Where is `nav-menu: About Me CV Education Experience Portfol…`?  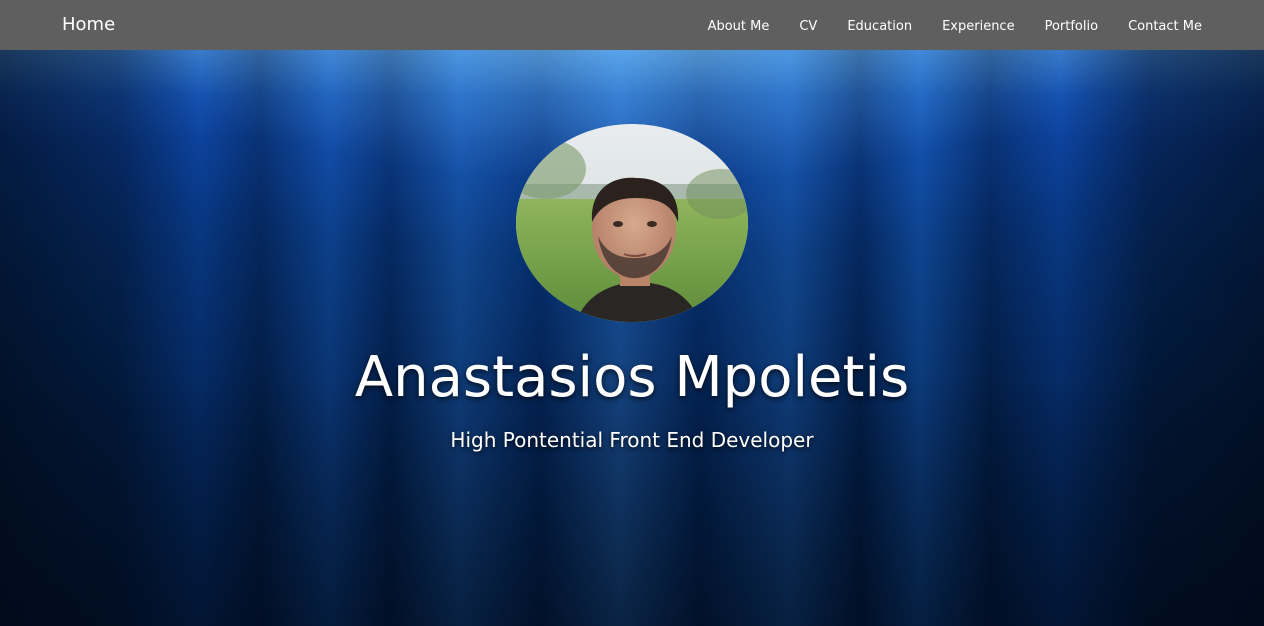 nav-menu: About Me CV Education Experience Portfol… is located at coordinates (940, 25).